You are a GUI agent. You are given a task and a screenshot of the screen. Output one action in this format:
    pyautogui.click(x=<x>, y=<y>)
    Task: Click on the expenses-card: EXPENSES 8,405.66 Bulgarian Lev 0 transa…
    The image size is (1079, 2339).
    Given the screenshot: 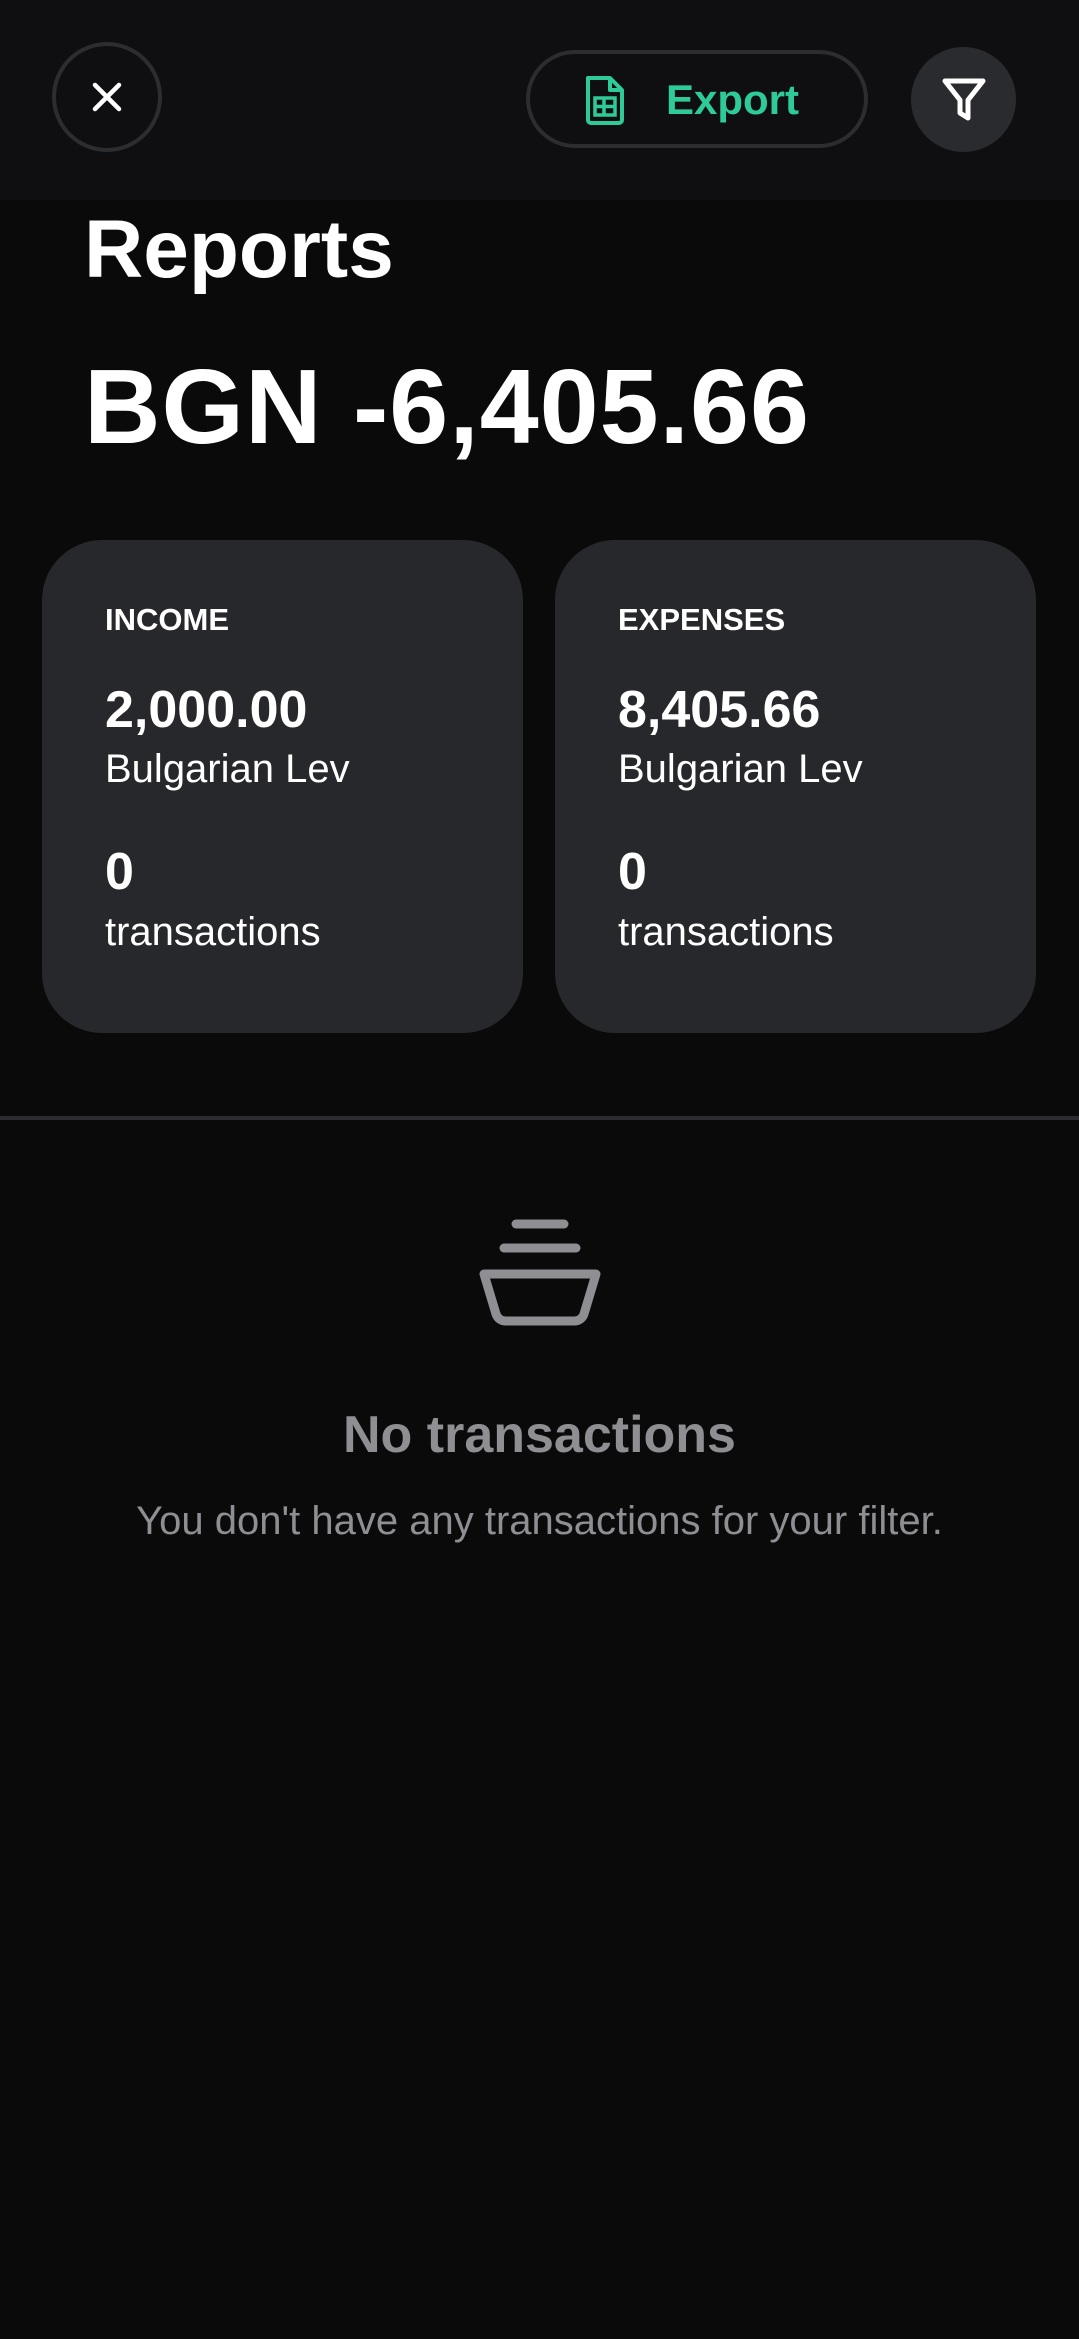 What is the action you would take?
    pyautogui.click(x=795, y=786)
    